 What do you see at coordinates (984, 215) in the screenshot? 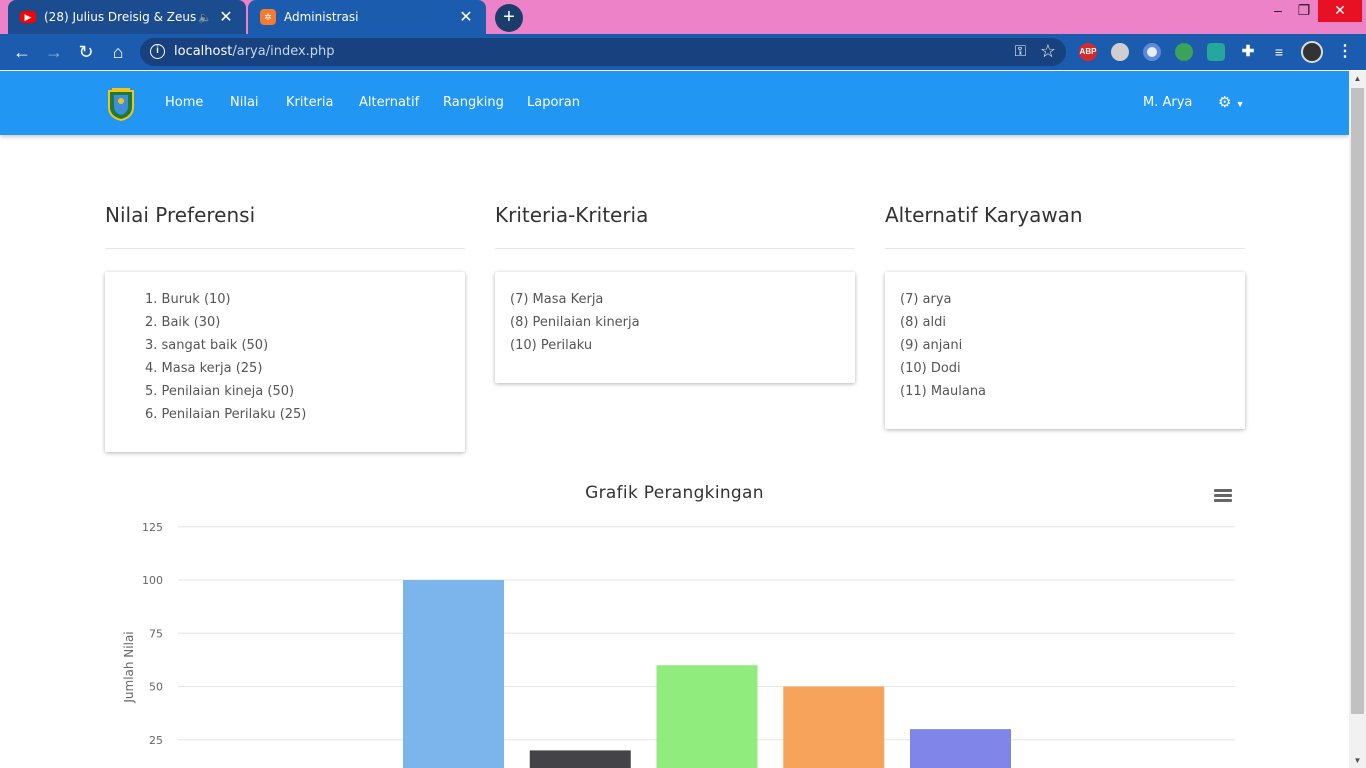
I see `alternatif-heading: Alternatif Karyawan` at bounding box center [984, 215].